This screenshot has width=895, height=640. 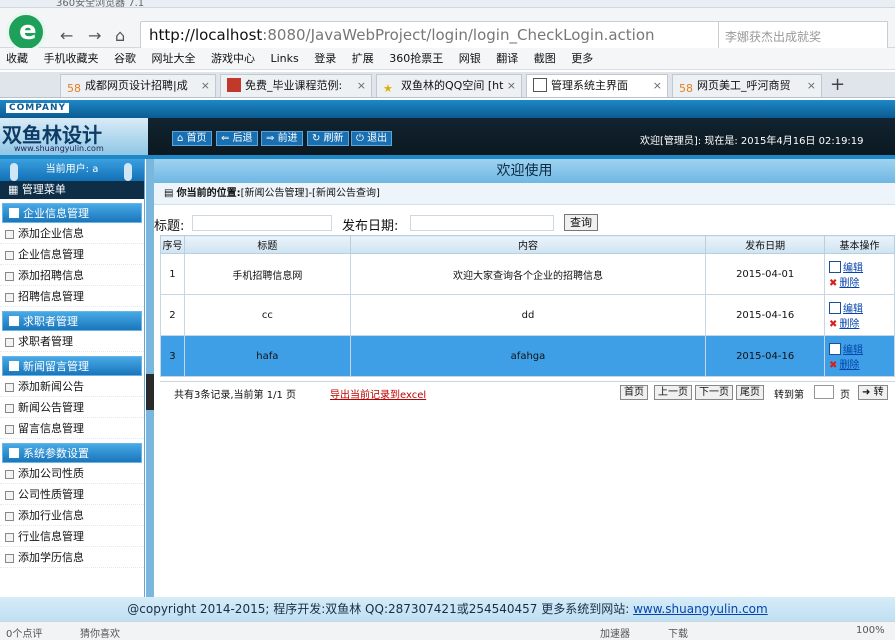 What do you see at coordinates (72, 515) in the screenshot?
I see `sidebar-item: 添加行业信息` at bounding box center [72, 515].